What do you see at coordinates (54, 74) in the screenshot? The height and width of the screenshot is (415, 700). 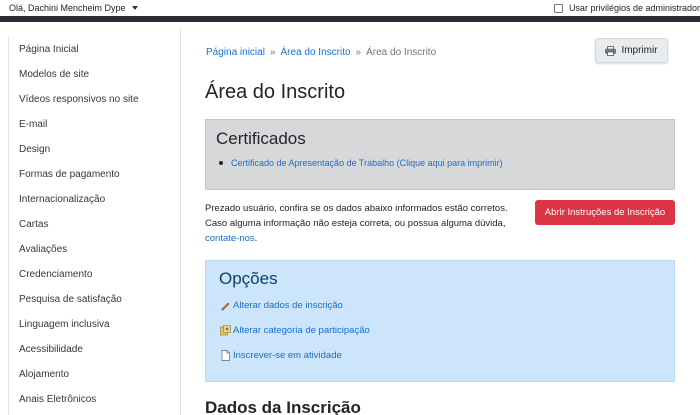 I see `sidebar-item-modelos-de-site: Modelos de site` at bounding box center [54, 74].